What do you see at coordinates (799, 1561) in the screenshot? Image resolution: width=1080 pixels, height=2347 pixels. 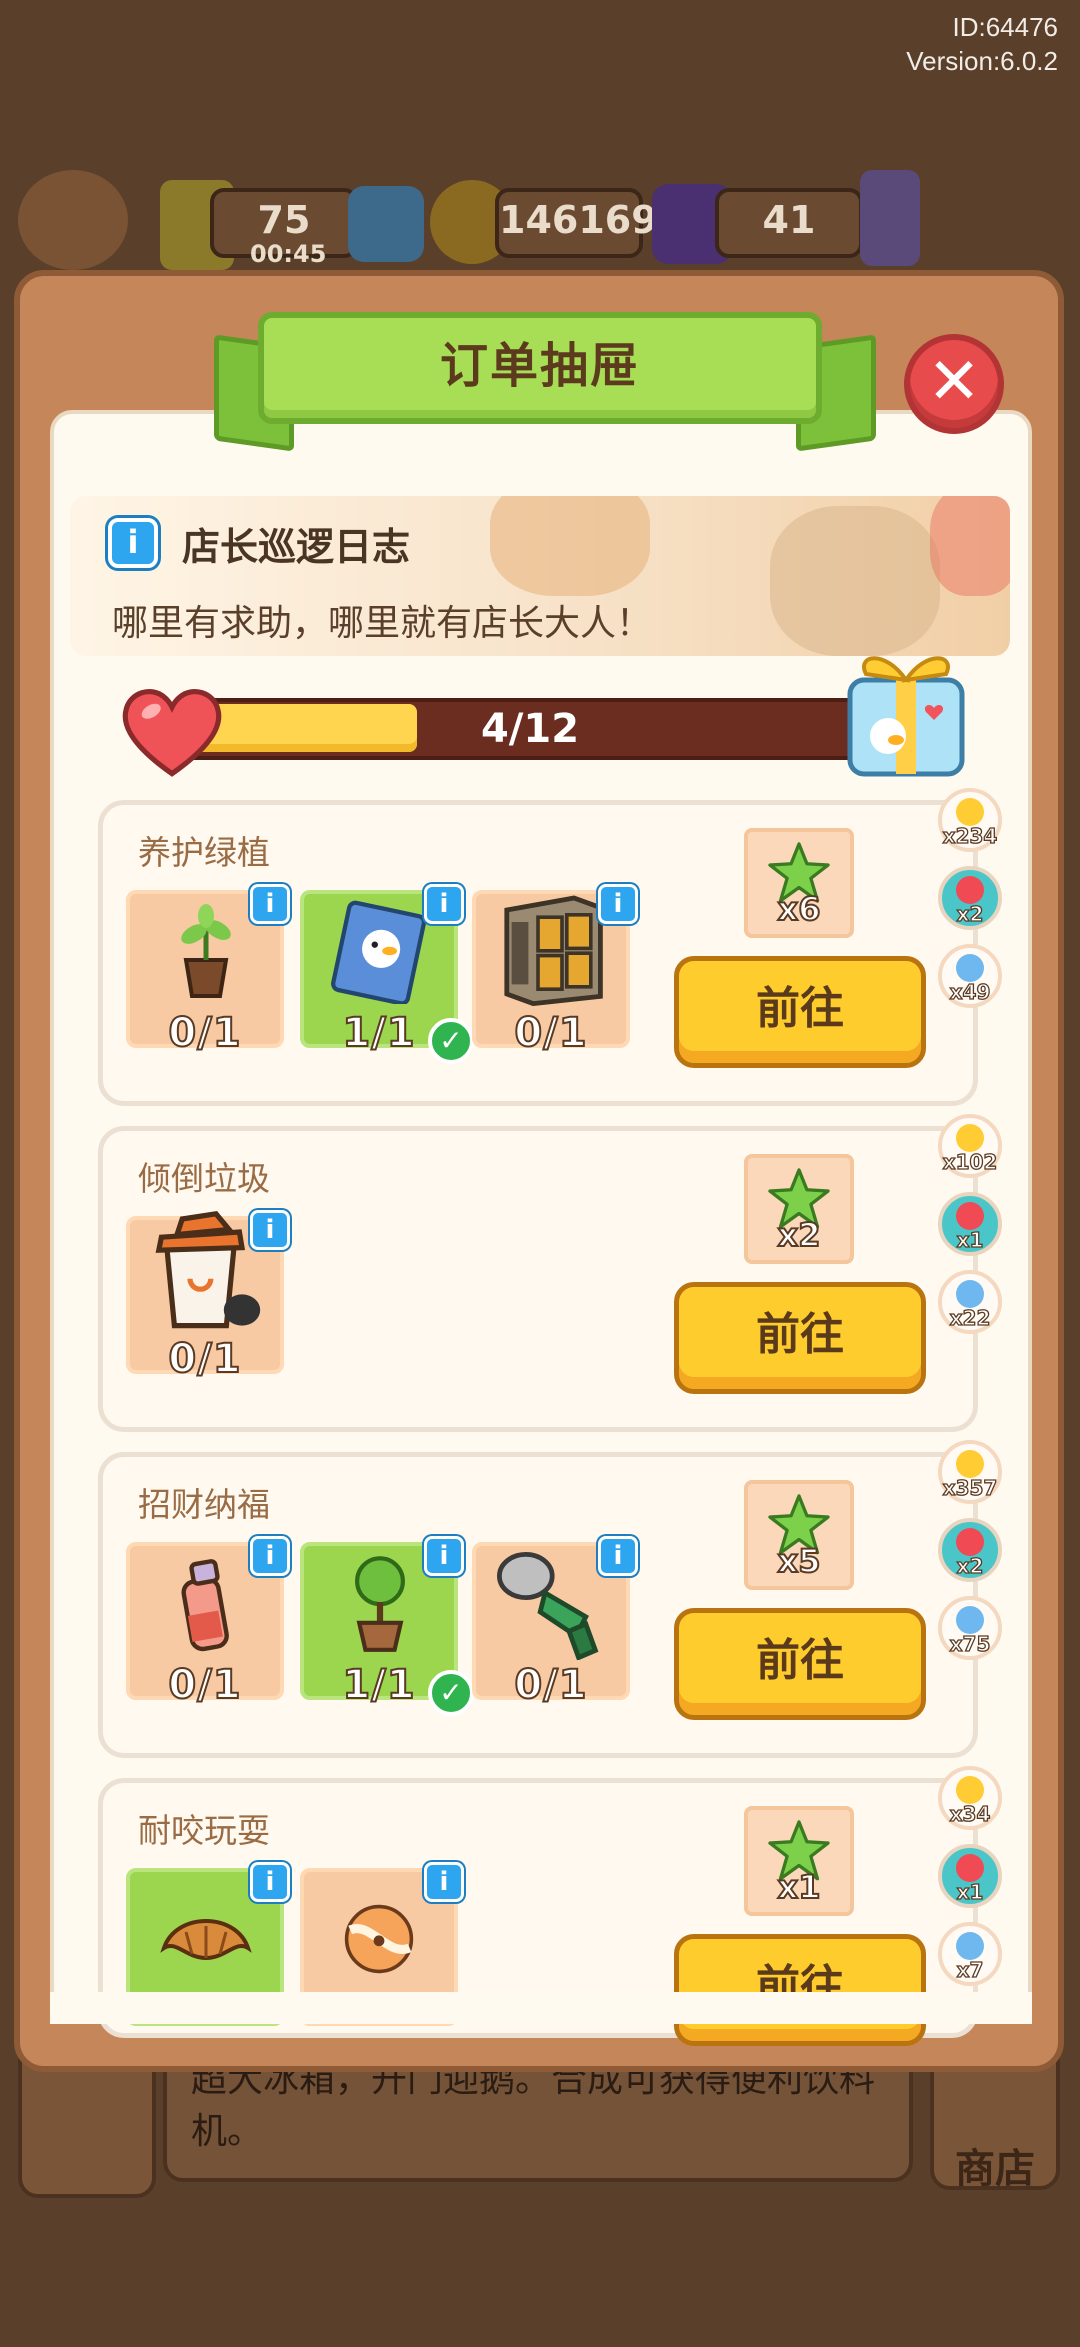 I see `reward-count: x5` at bounding box center [799, 1561].